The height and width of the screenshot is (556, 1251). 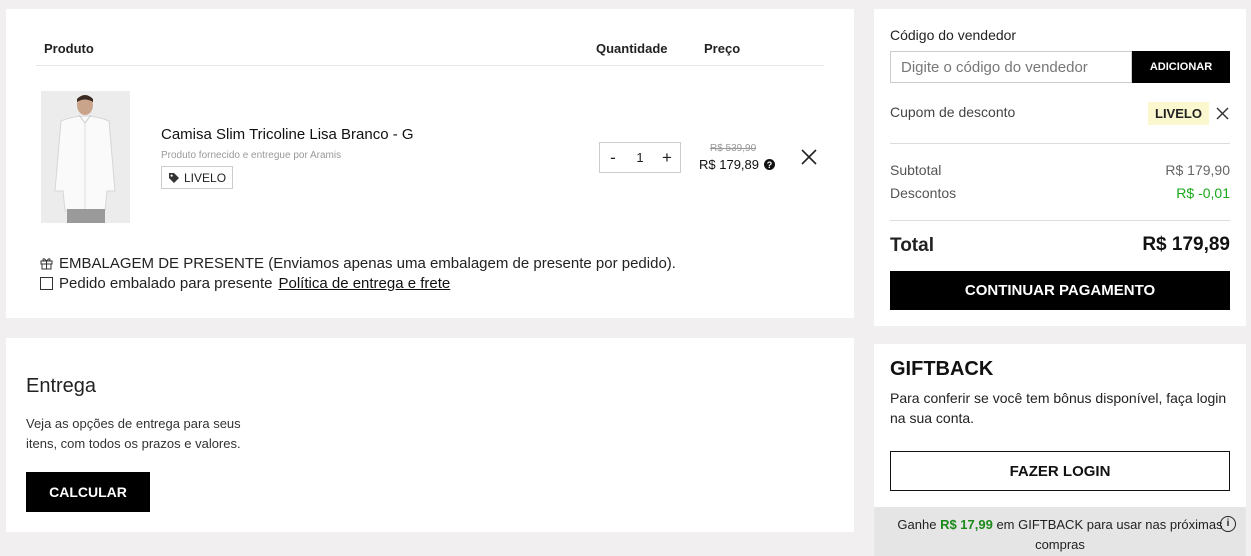 What do you see at coordinates (722, 48) in the screenshot?
I see `column-header-price: Preço` at bounding box center [722, 48].